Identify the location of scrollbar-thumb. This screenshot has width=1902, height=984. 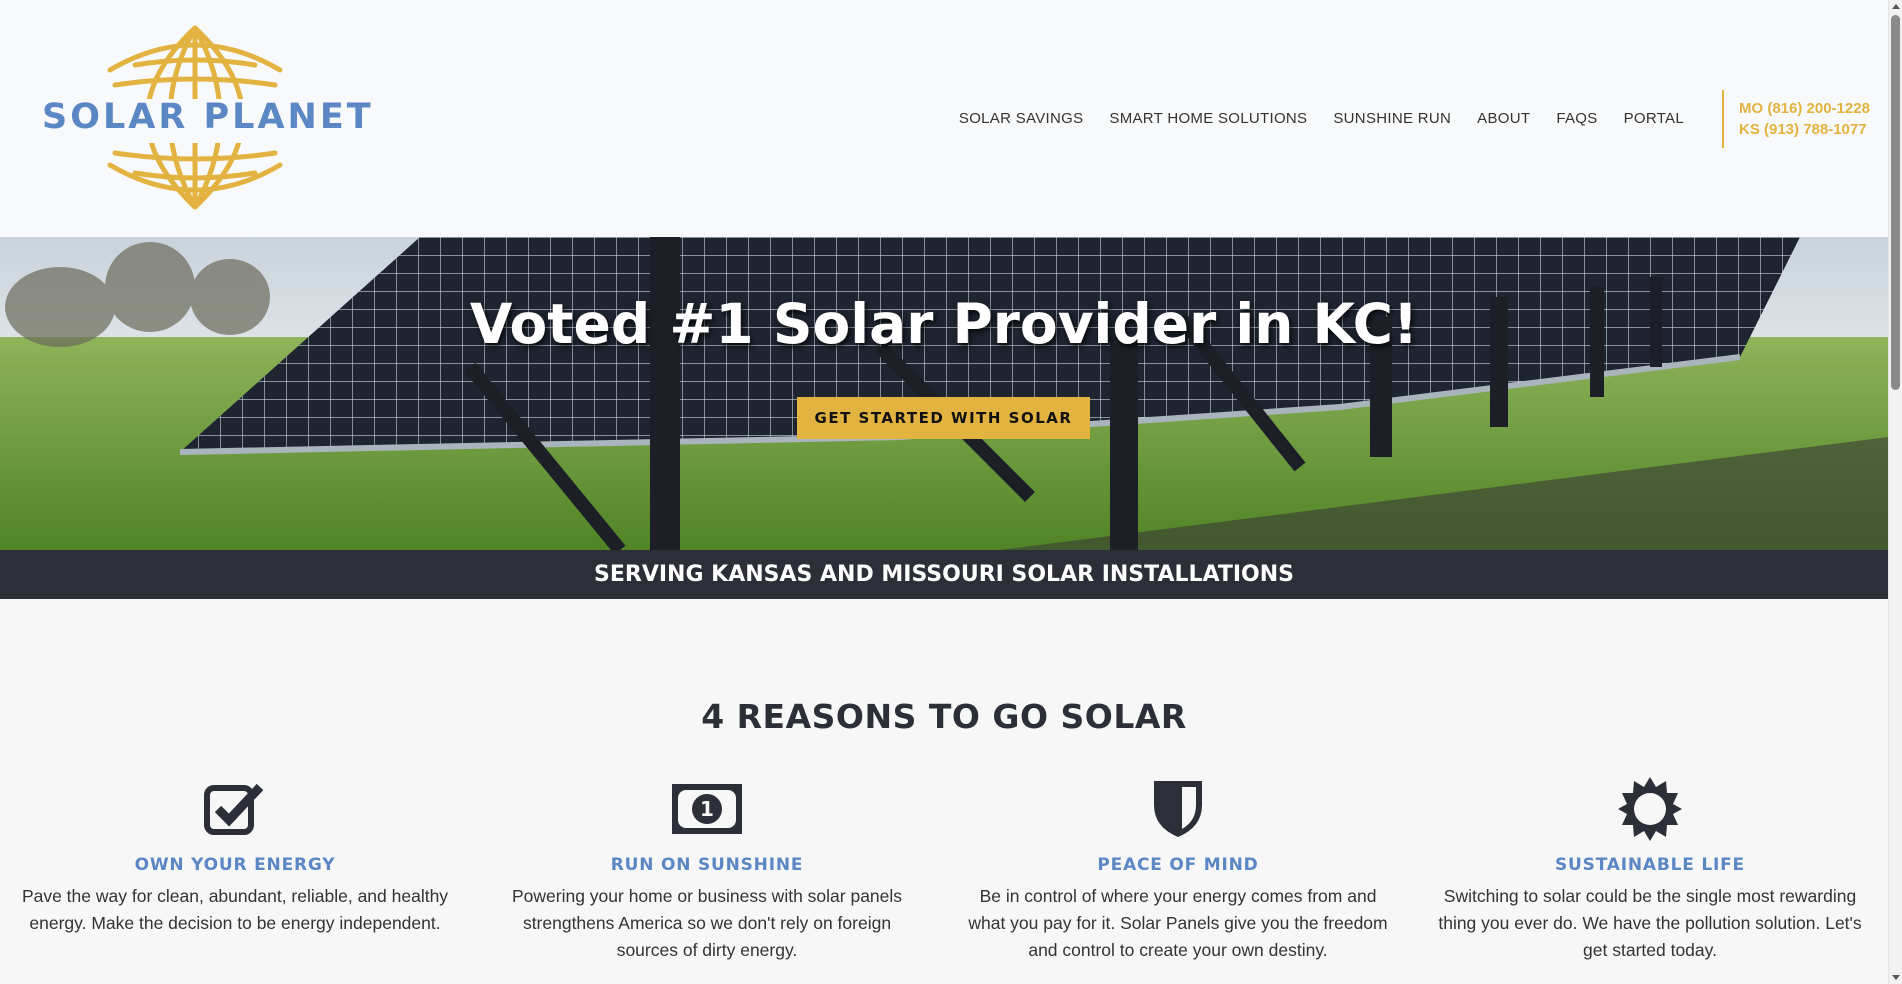
(1895, 202).